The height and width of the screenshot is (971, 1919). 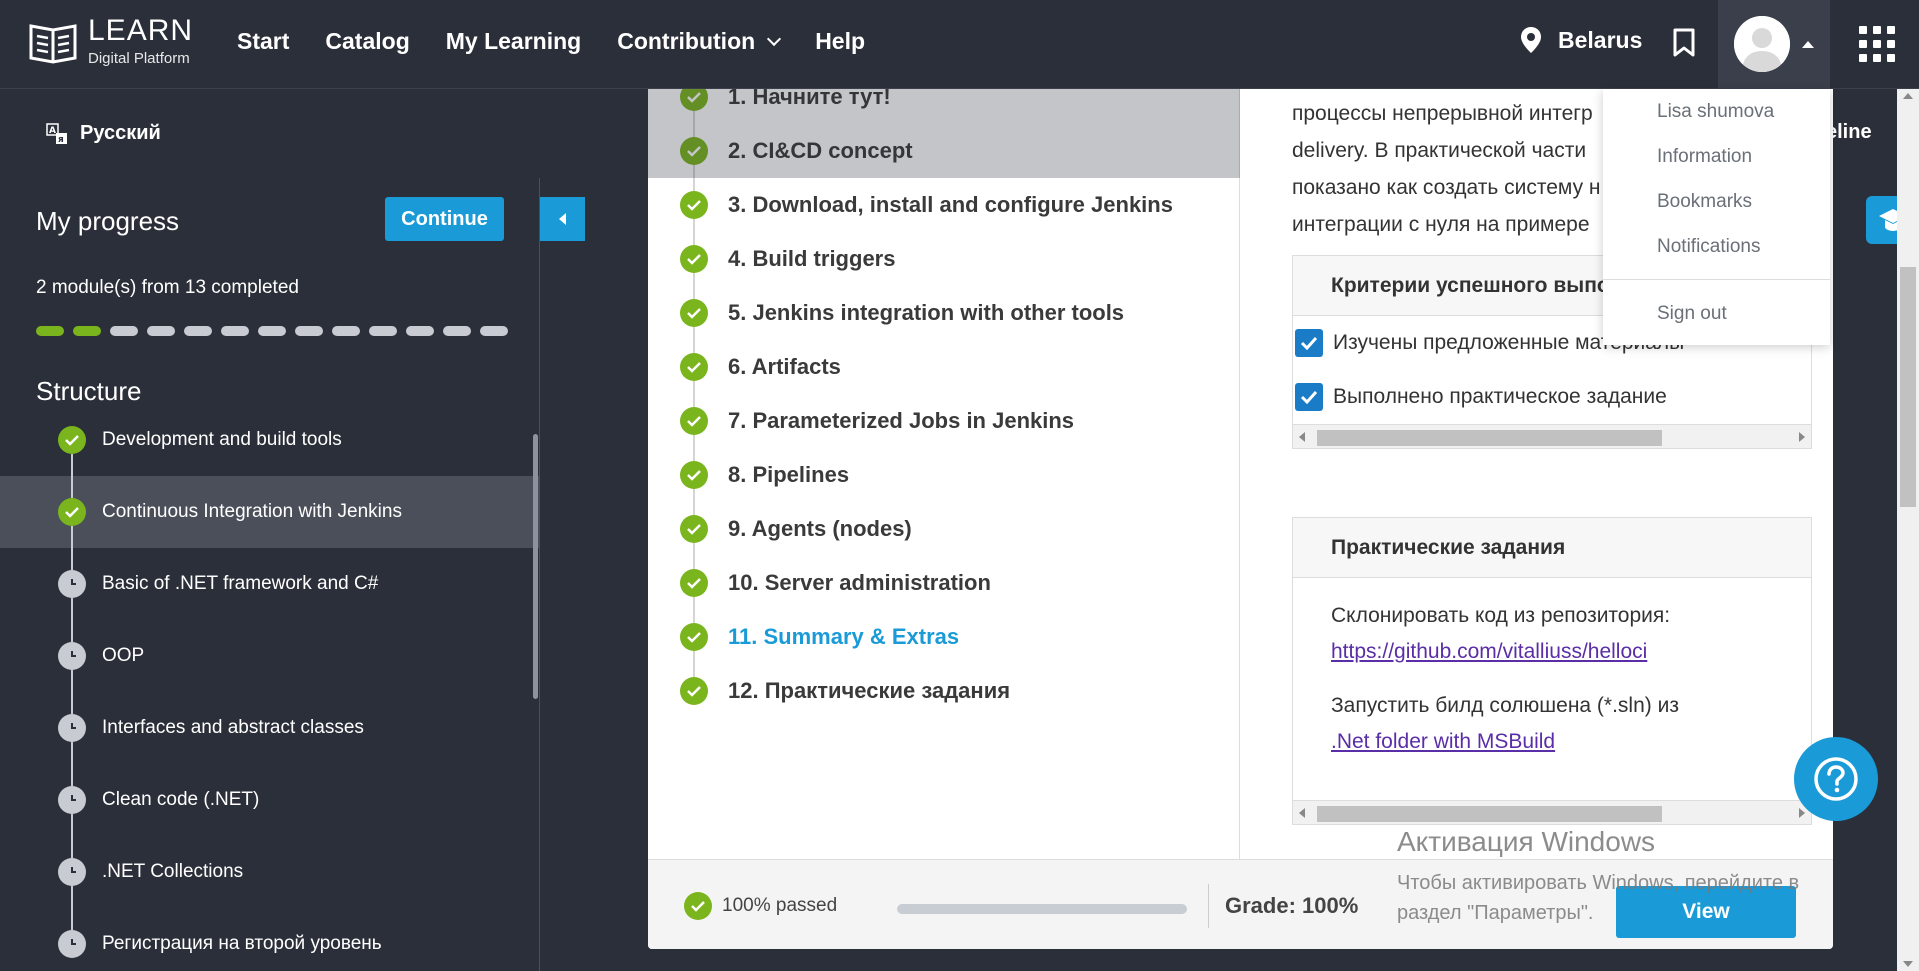 I want to click on sidebar-module-item: OOP, so click(x=270, y=667).